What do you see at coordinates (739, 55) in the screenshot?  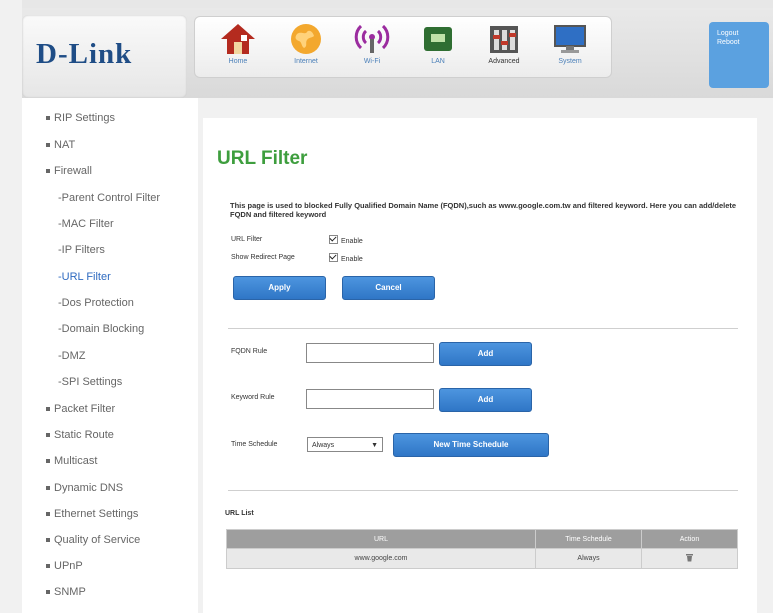 I see `session-box: Logout Reboot` at bounding box center [739, 55].